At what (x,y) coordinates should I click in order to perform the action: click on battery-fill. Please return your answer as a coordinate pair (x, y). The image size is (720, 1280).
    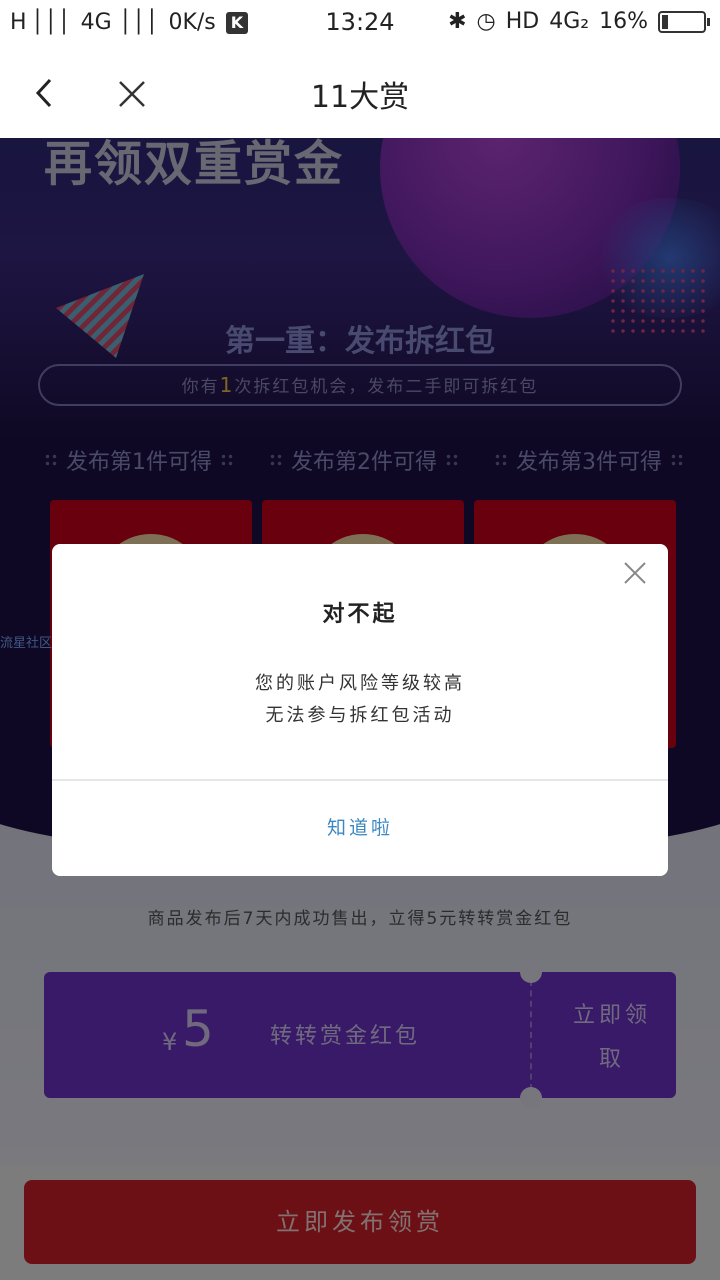
    Looking at the image, I should click on (665, 21).